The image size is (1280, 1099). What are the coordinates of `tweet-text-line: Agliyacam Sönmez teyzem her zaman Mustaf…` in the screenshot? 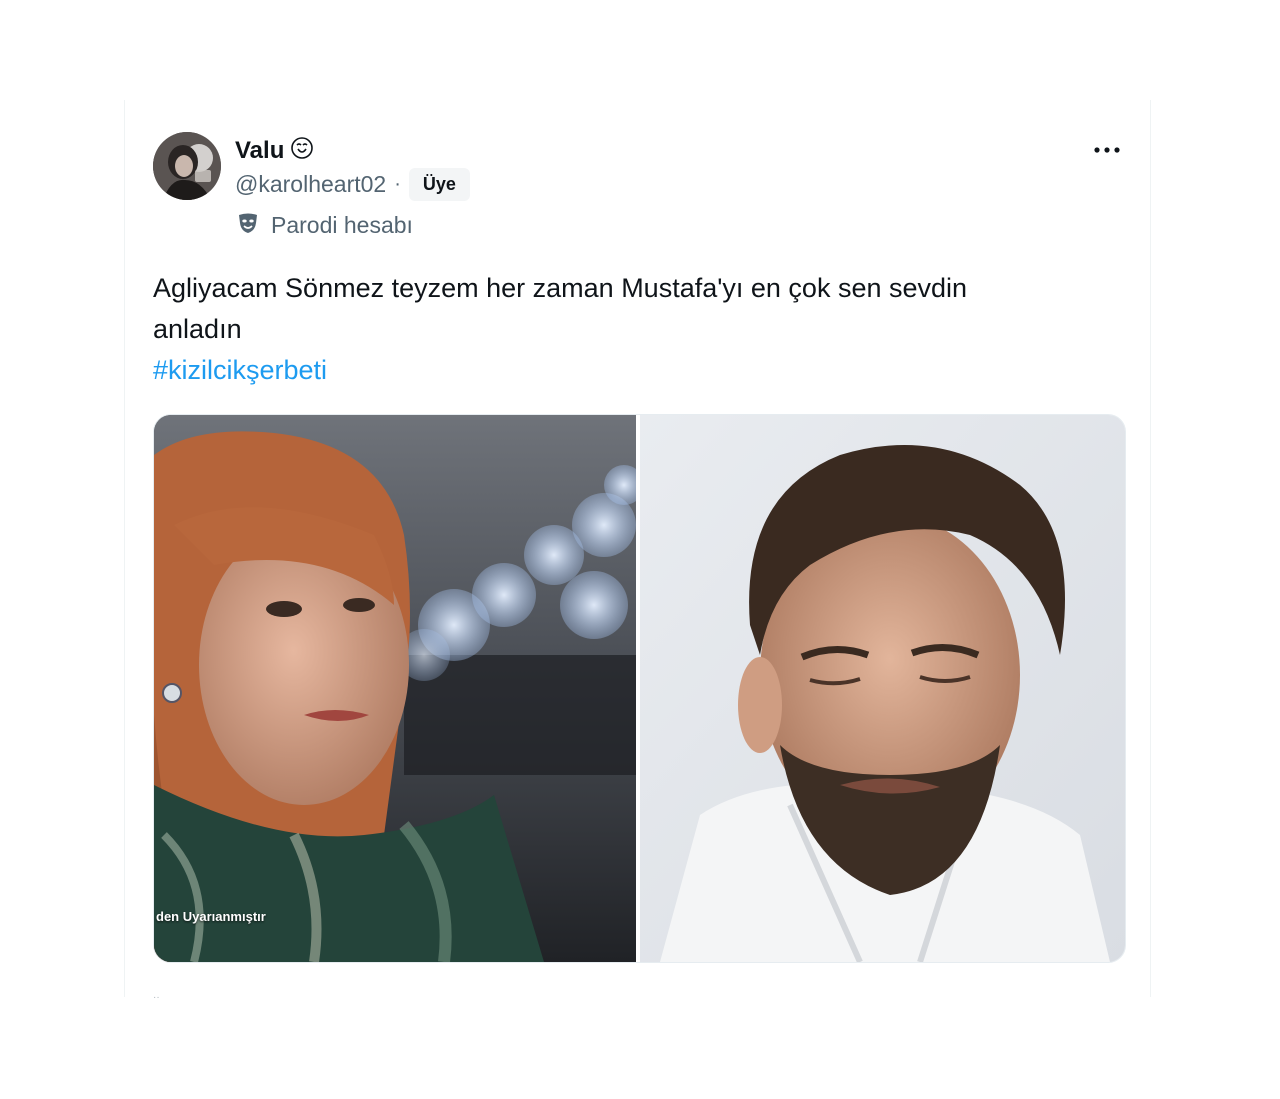 It's located at (560, 288).